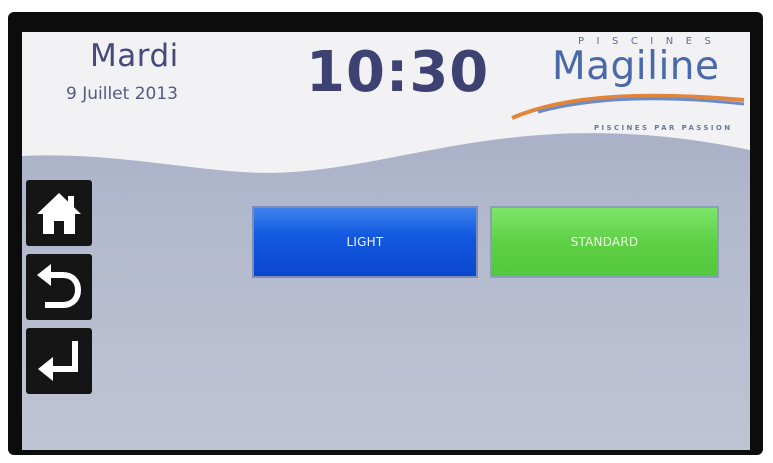 This screenshot has height=463, width=773. Describe the element at coordinates (663, 128) in the screenshot. I see `logo-tagline: PISCINES PAR PASSION` at that location.